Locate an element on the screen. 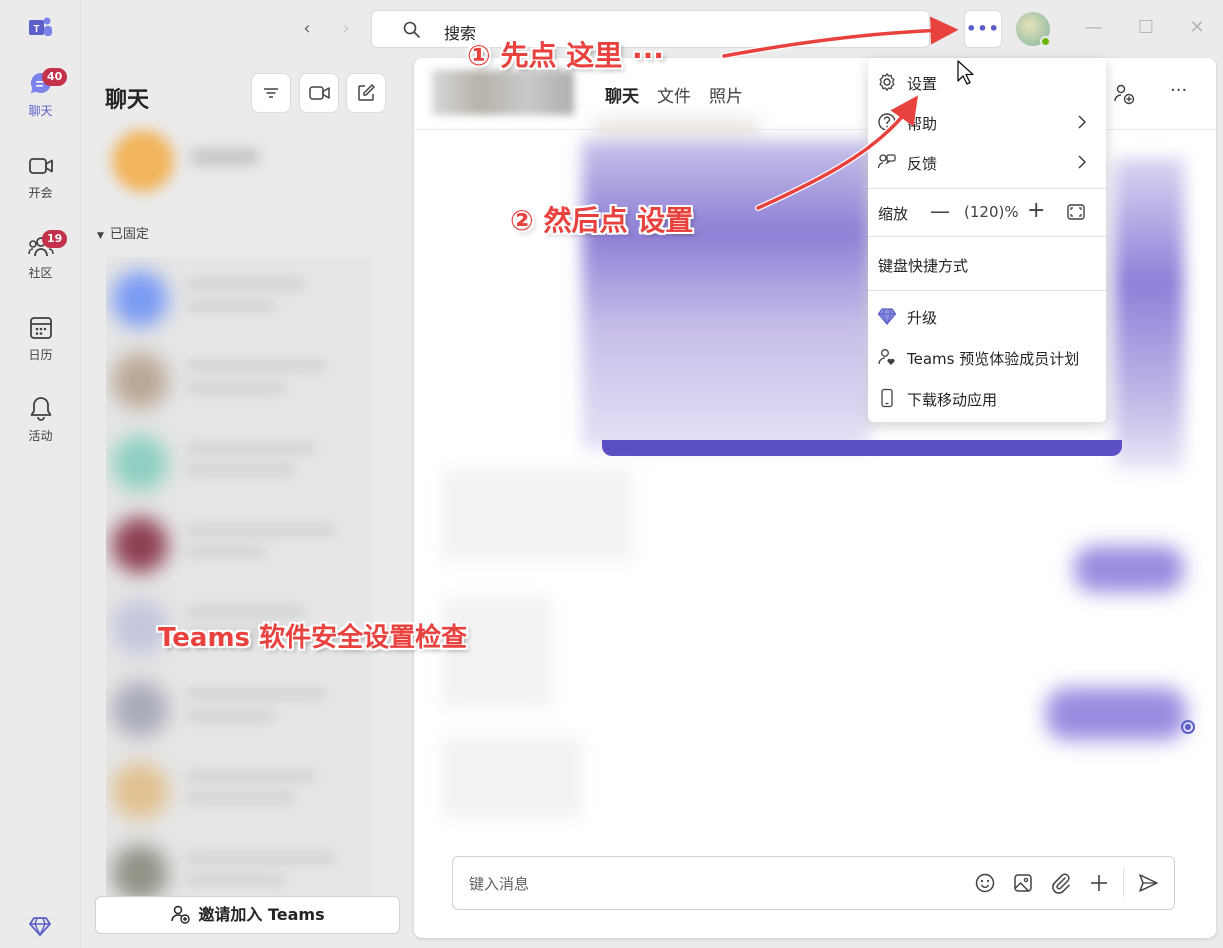 This screenshot has height=948, width=1223. compose-icon is located at coordinates (366, 92).